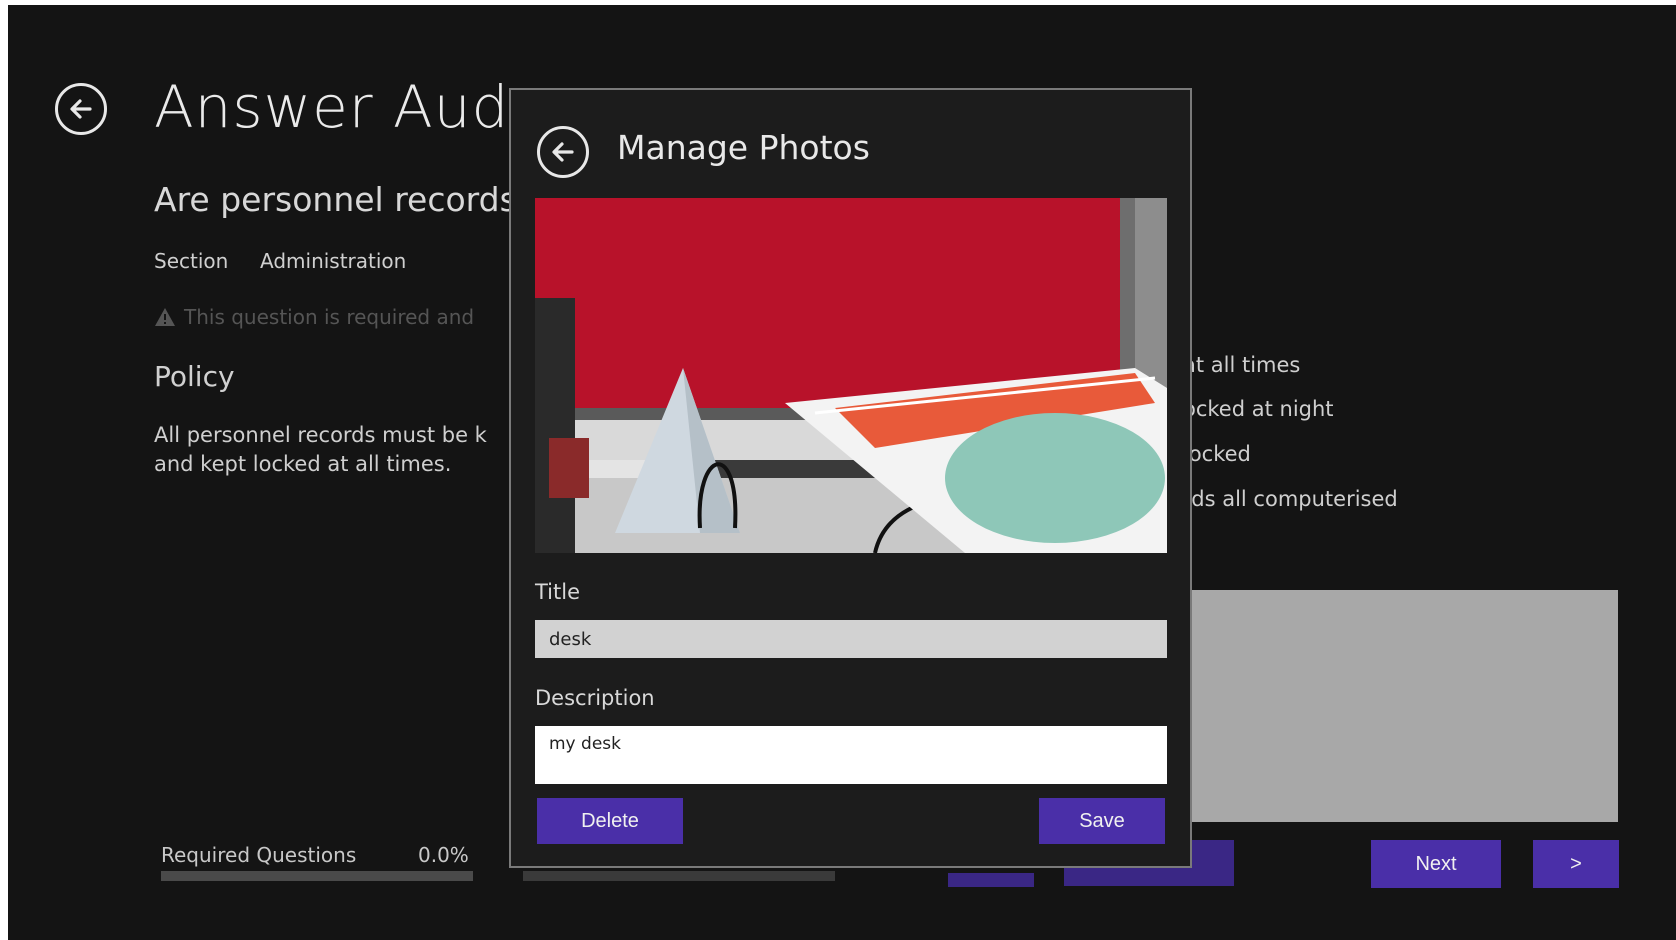 The width and height of the screenshot is (1676, 940). I want to click on dialog-title: Manage Photos, so click(743, 147).